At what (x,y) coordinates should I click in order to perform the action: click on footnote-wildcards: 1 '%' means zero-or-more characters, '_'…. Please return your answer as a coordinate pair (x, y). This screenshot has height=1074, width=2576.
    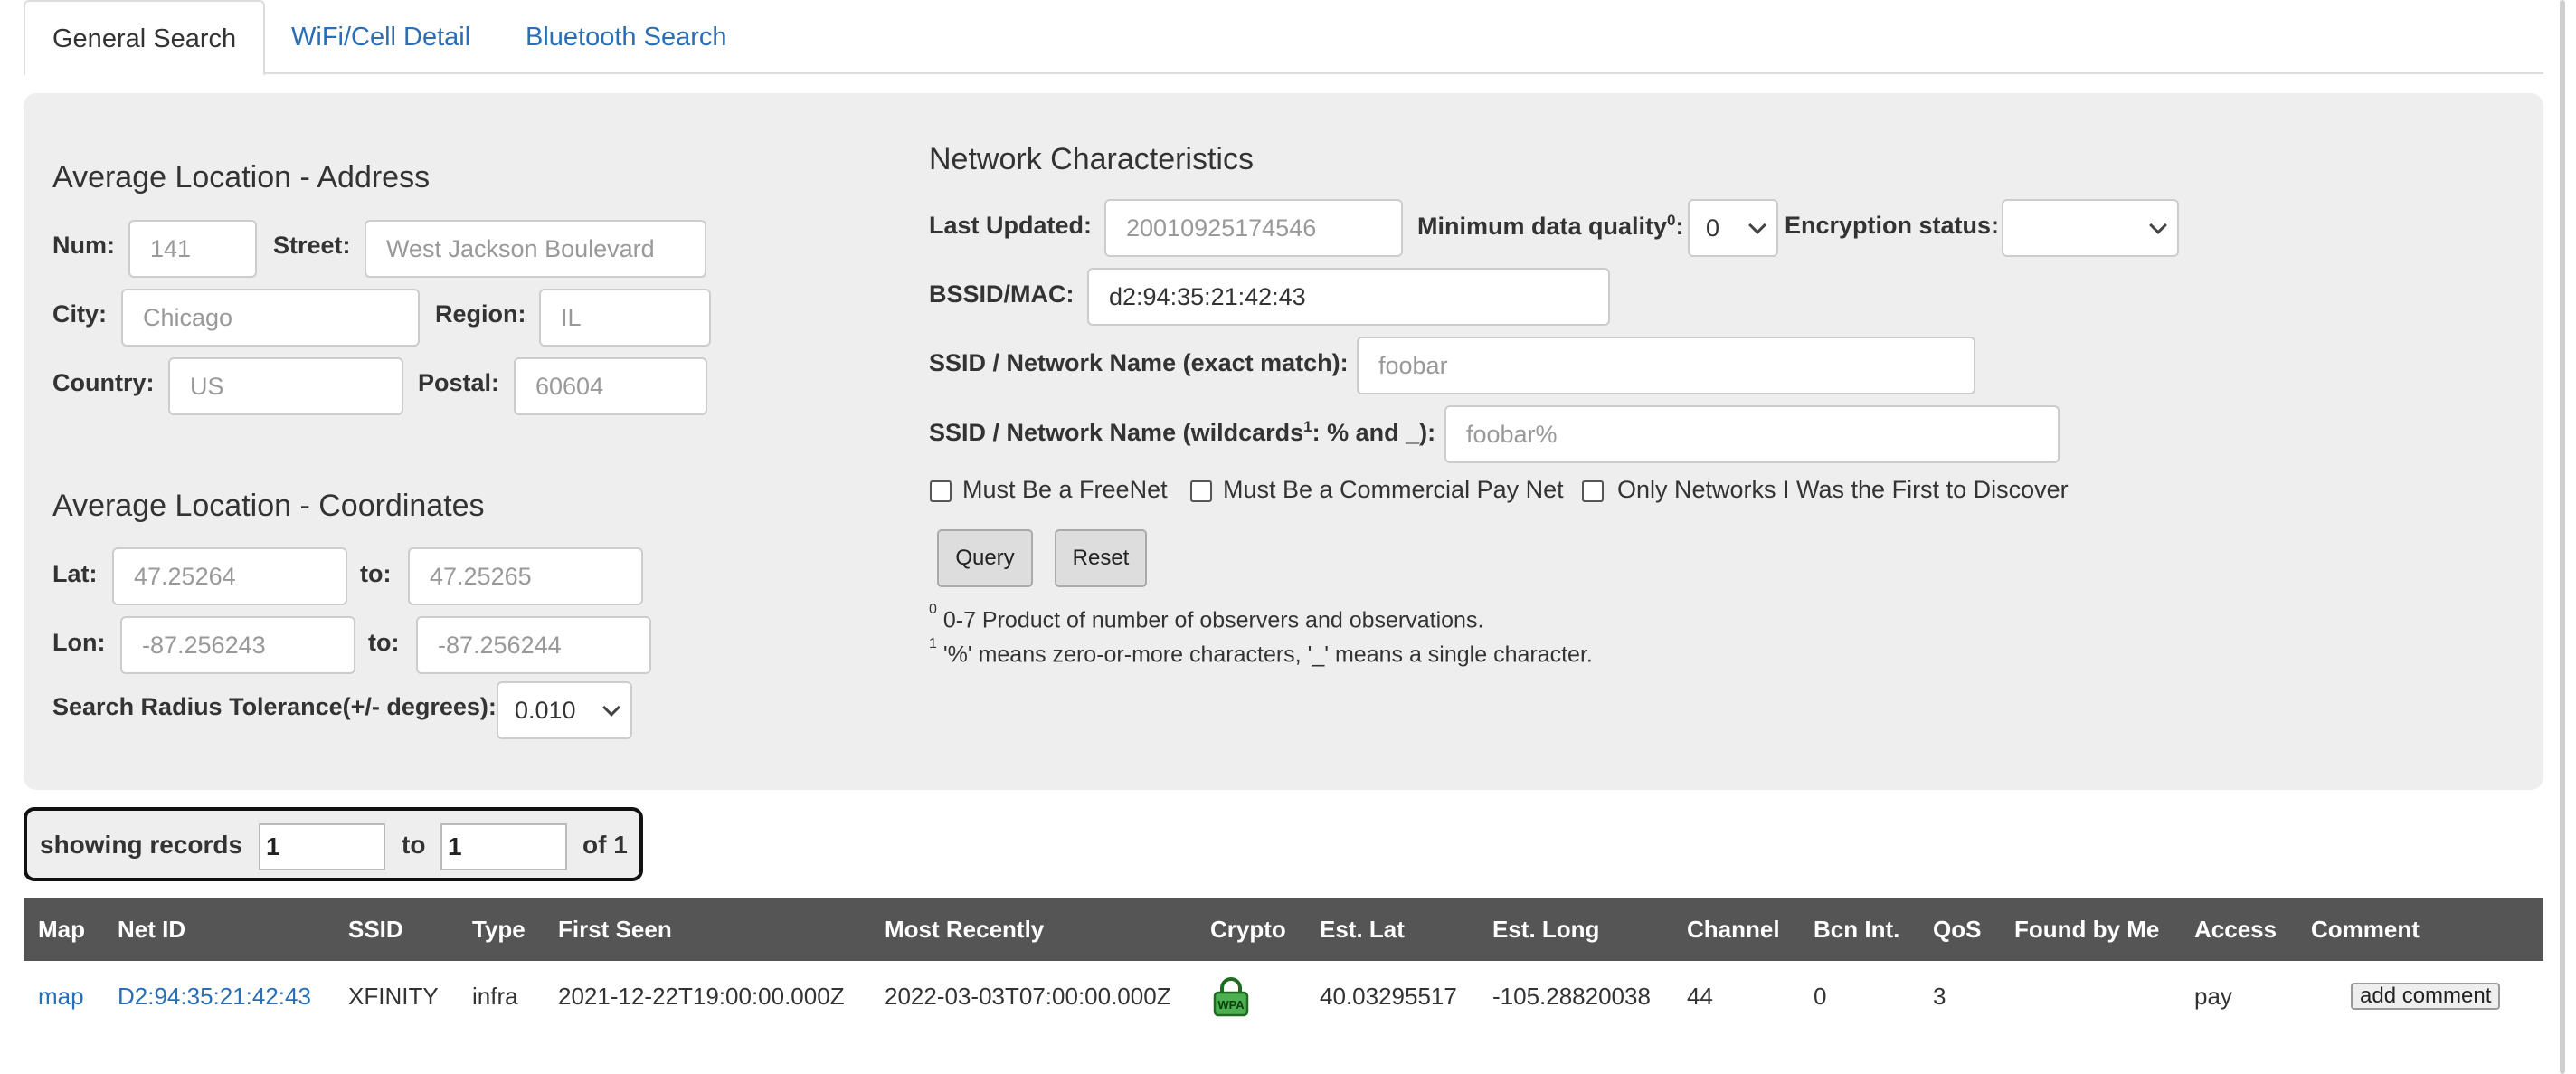
    Looking at the image, I should click on (1261, 652).